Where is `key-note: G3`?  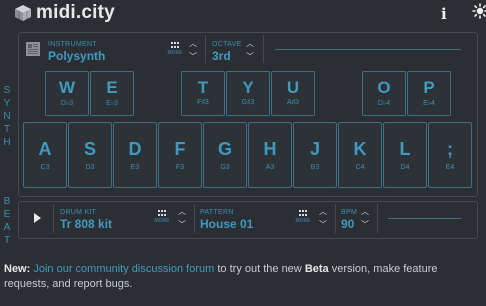
key-note: G3 is located at coordinates (225, 167).